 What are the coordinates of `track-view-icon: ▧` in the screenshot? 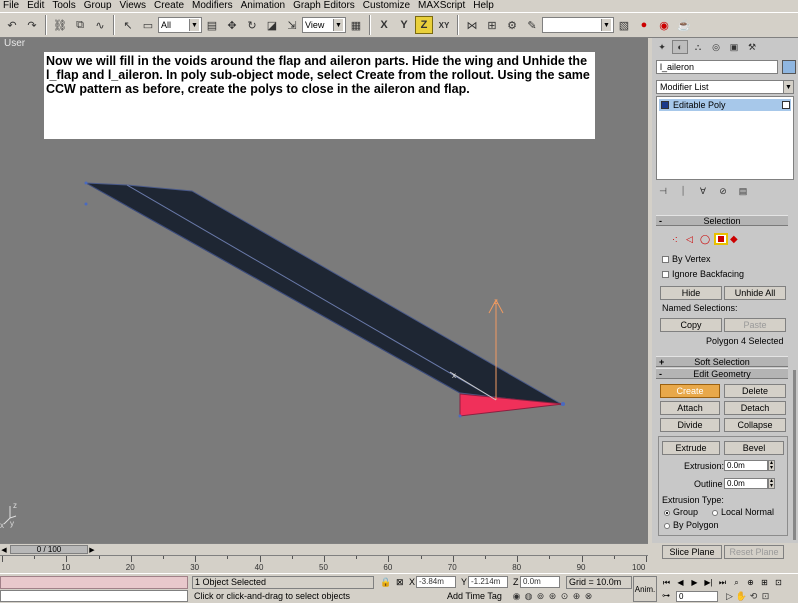 It's located at (624, 25).